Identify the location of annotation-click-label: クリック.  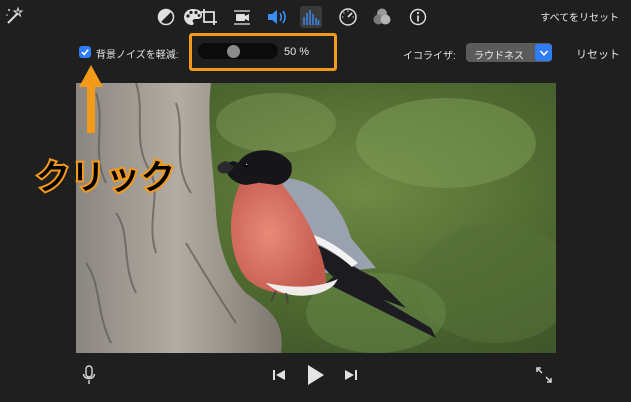
(105, 178).